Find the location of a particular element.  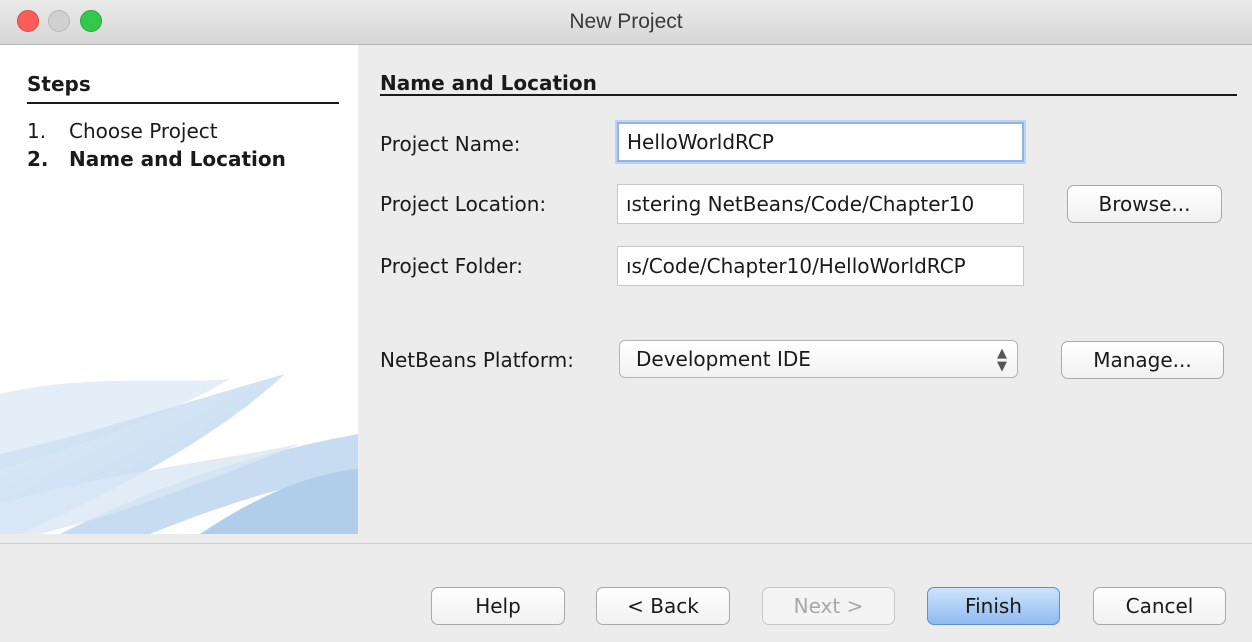

footer-divider is located at coordinates (626, 543).